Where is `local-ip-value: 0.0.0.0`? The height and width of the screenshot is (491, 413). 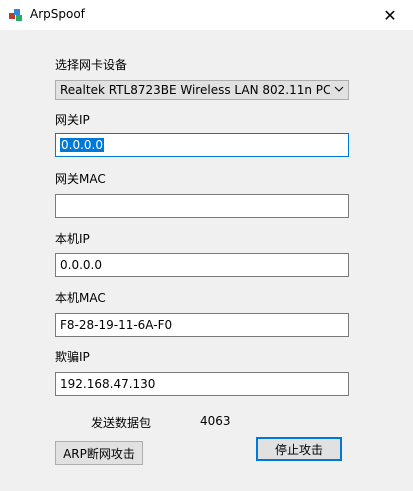 local-ip-value: 0.0.0.0 is located at coordinates (81, 265).